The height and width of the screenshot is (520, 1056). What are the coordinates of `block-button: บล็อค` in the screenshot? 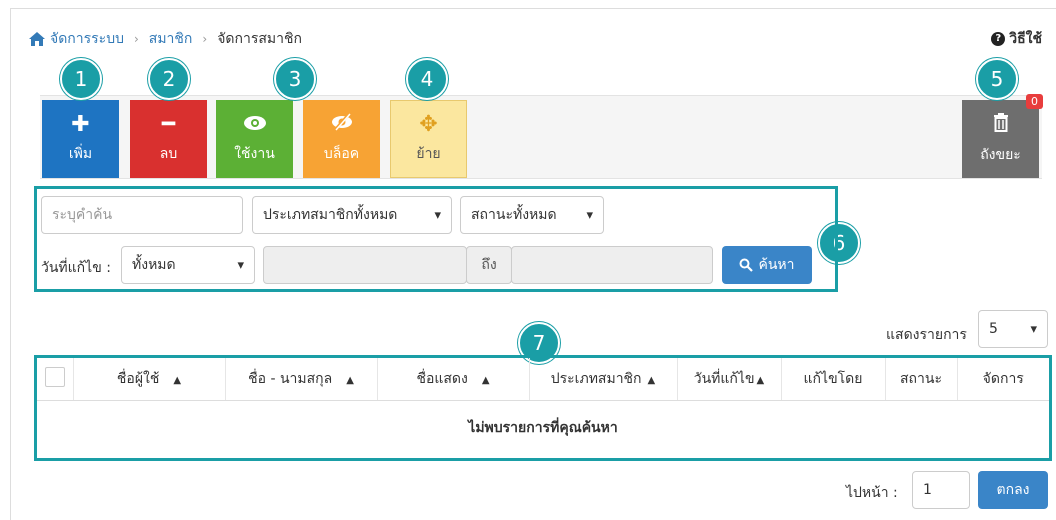 It's located at (341, 139).